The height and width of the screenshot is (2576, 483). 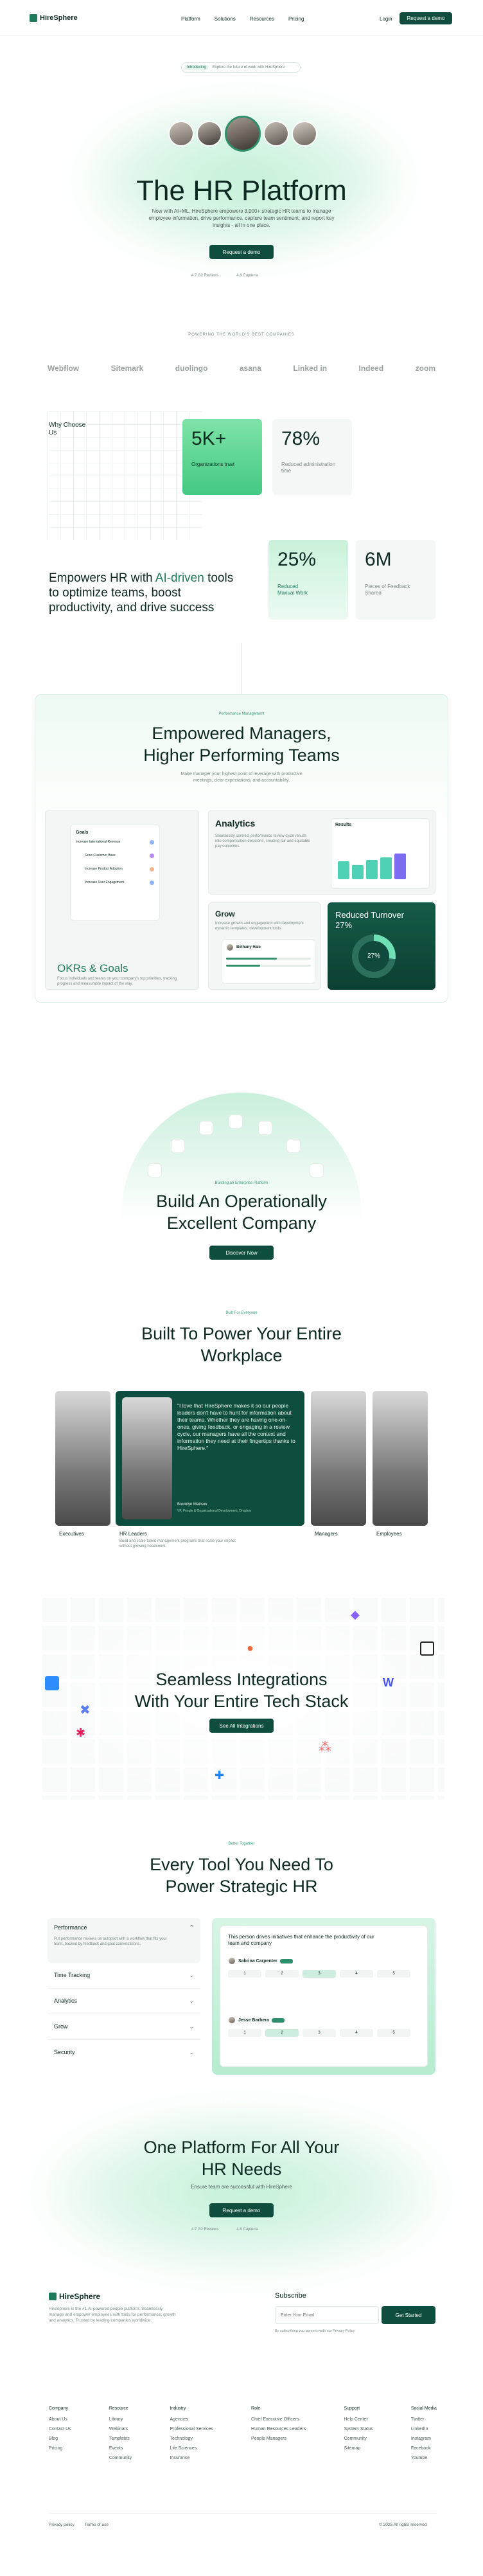 What do you see at coordinates (424, 2429) in the screenshot?
I see `footer-link: LinkedIn` at bounding box center [424, 2429].